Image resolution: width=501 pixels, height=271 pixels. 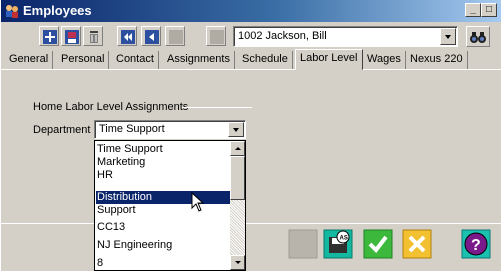 I want to click on group-divider, so click(x=217, y=107).